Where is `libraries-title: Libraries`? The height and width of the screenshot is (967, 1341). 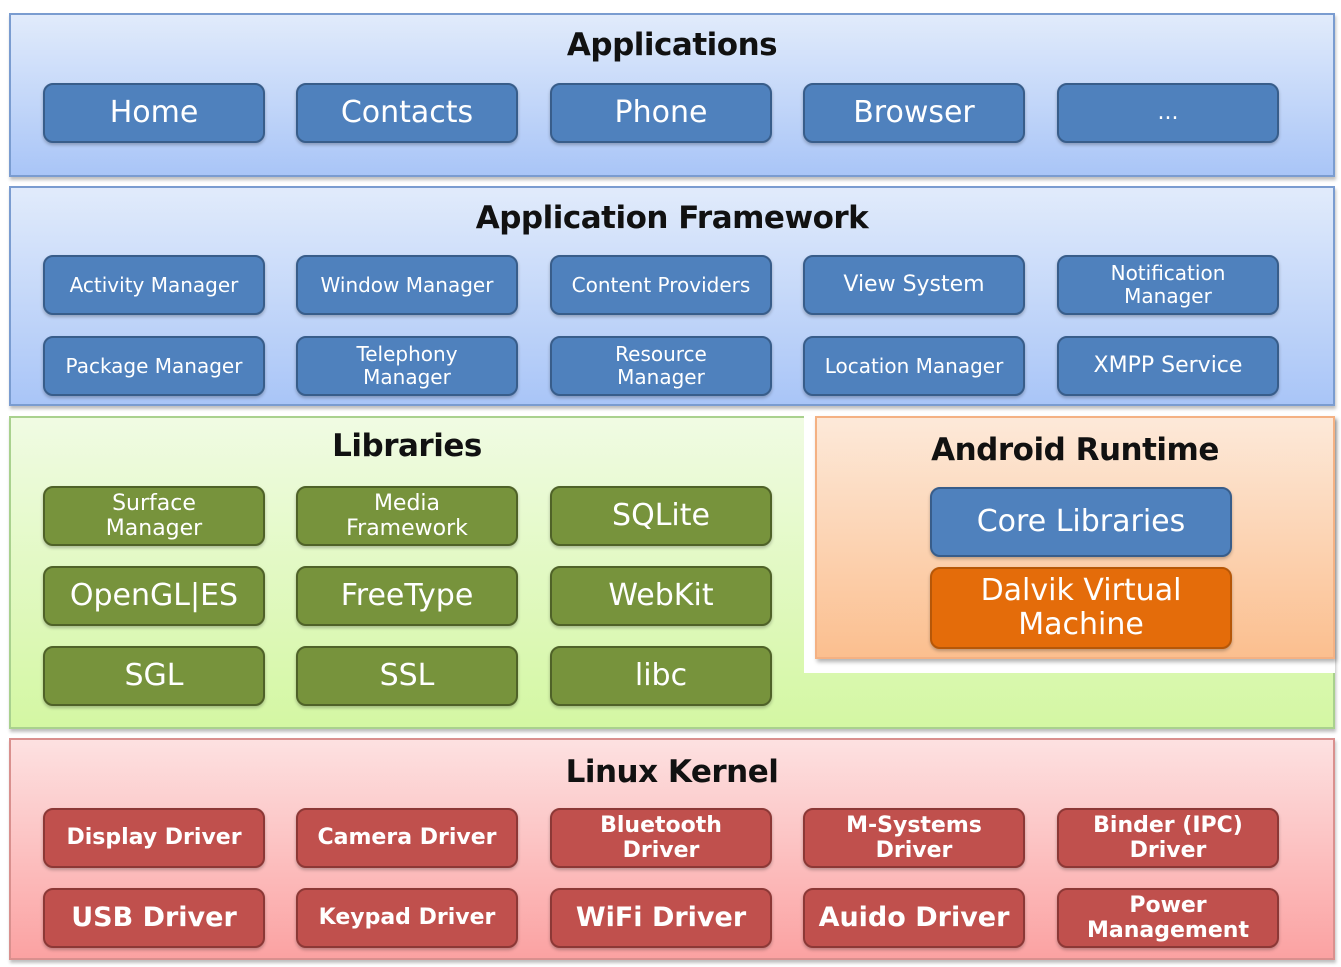 libraries-title: Libraries is located at coordinates (407, 446).